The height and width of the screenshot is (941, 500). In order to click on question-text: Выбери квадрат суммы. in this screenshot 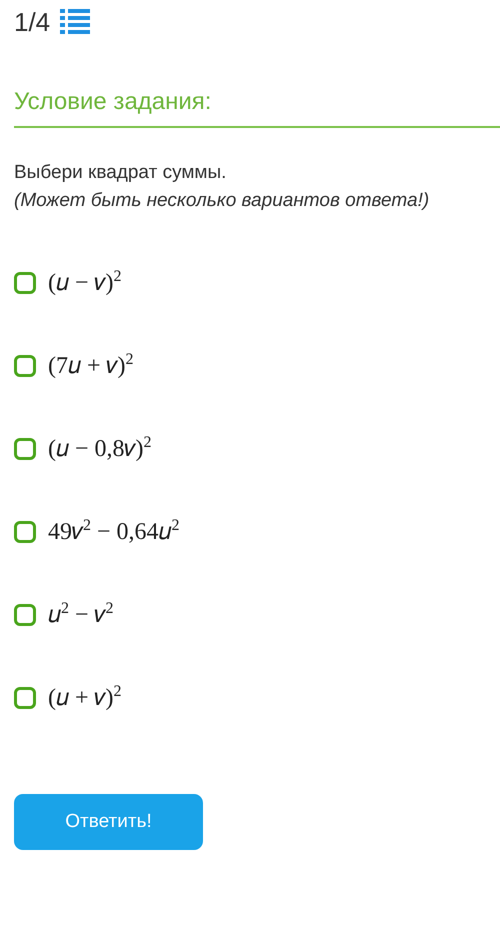, I will do `click(121, 173)`.